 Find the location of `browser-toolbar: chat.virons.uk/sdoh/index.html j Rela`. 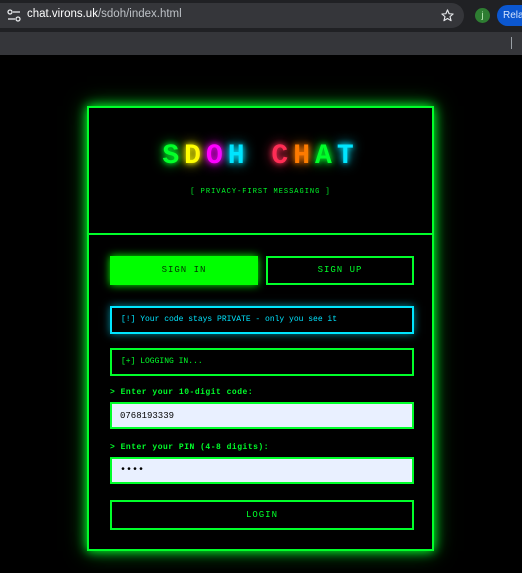

browser-toolbar: chat.virons.uk/sdoh/index.html j Rela is located at coordinates (261, 16).